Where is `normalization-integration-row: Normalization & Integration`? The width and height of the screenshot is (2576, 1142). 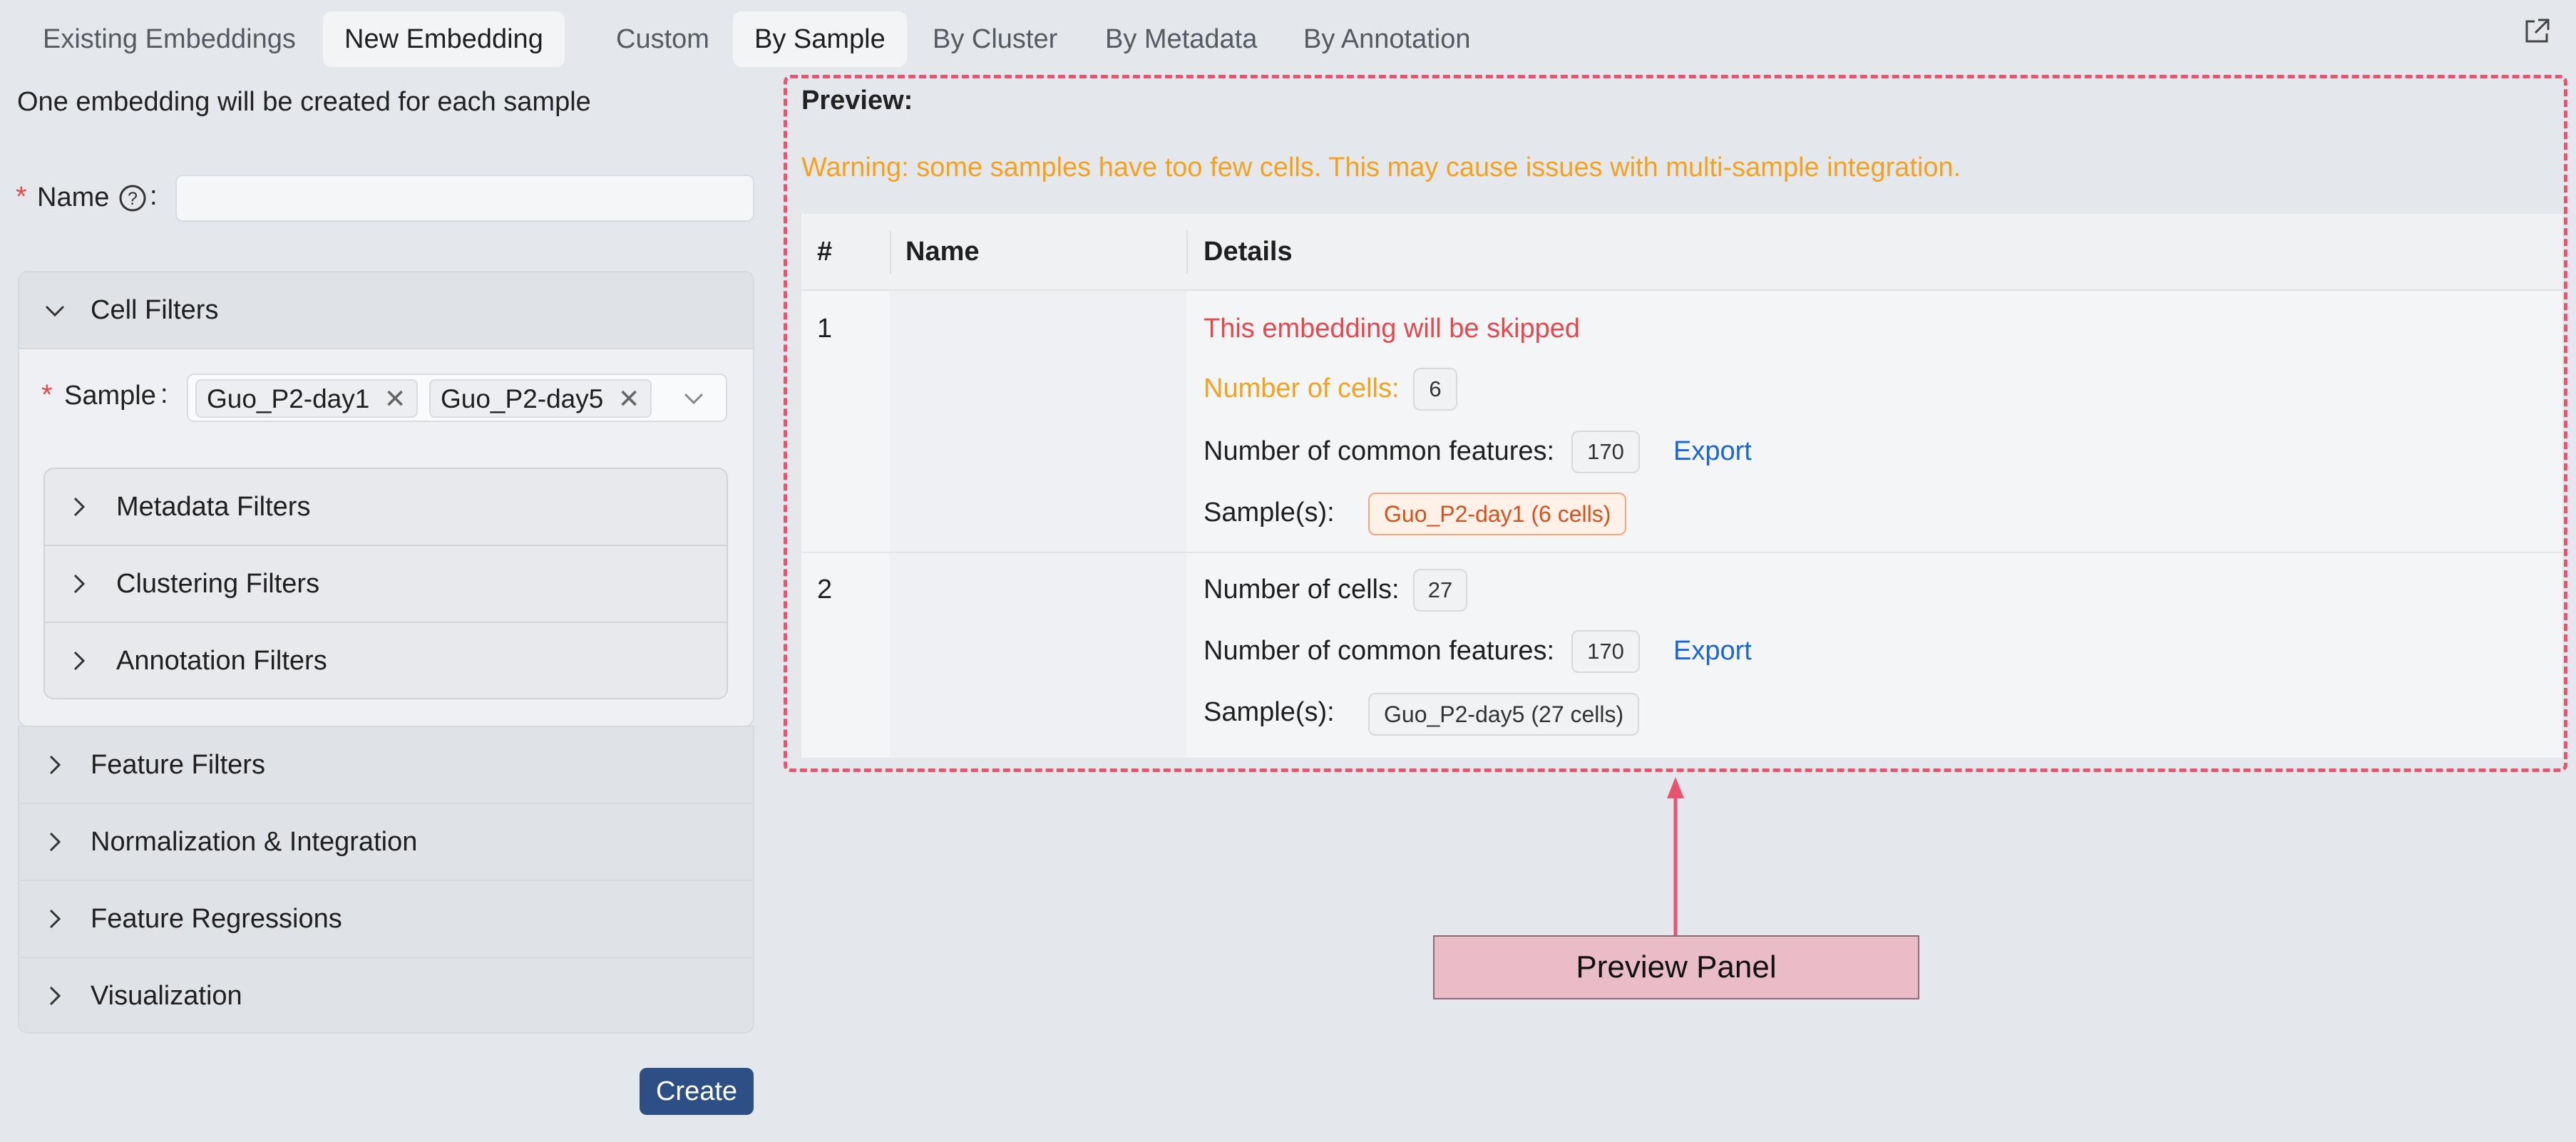
normalization-integration-row: Normalization & Integration is located at coordinates (386, 841).